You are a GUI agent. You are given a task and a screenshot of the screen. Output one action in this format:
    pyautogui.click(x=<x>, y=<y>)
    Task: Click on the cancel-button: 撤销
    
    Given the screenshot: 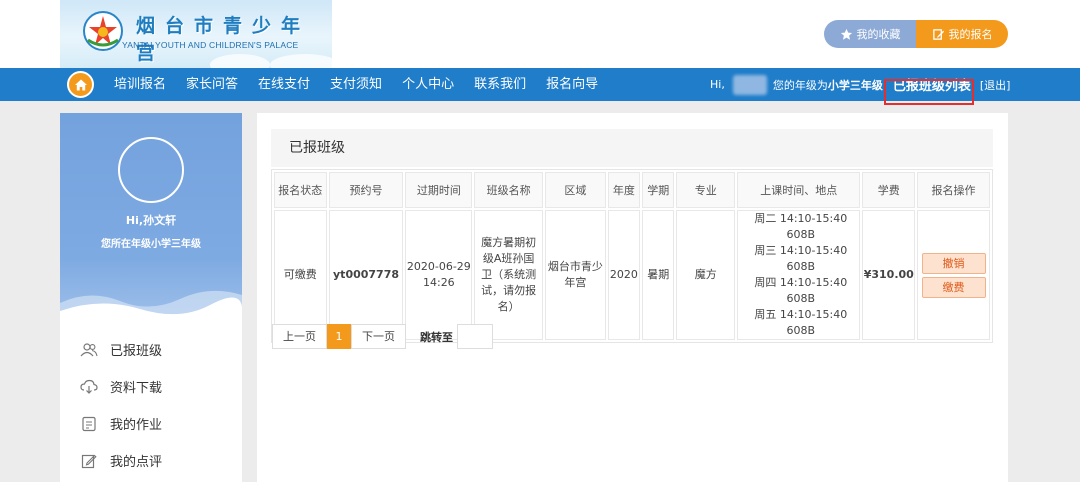 What is the action you would take?
    pyautogui.click(x=953, y=263)
    